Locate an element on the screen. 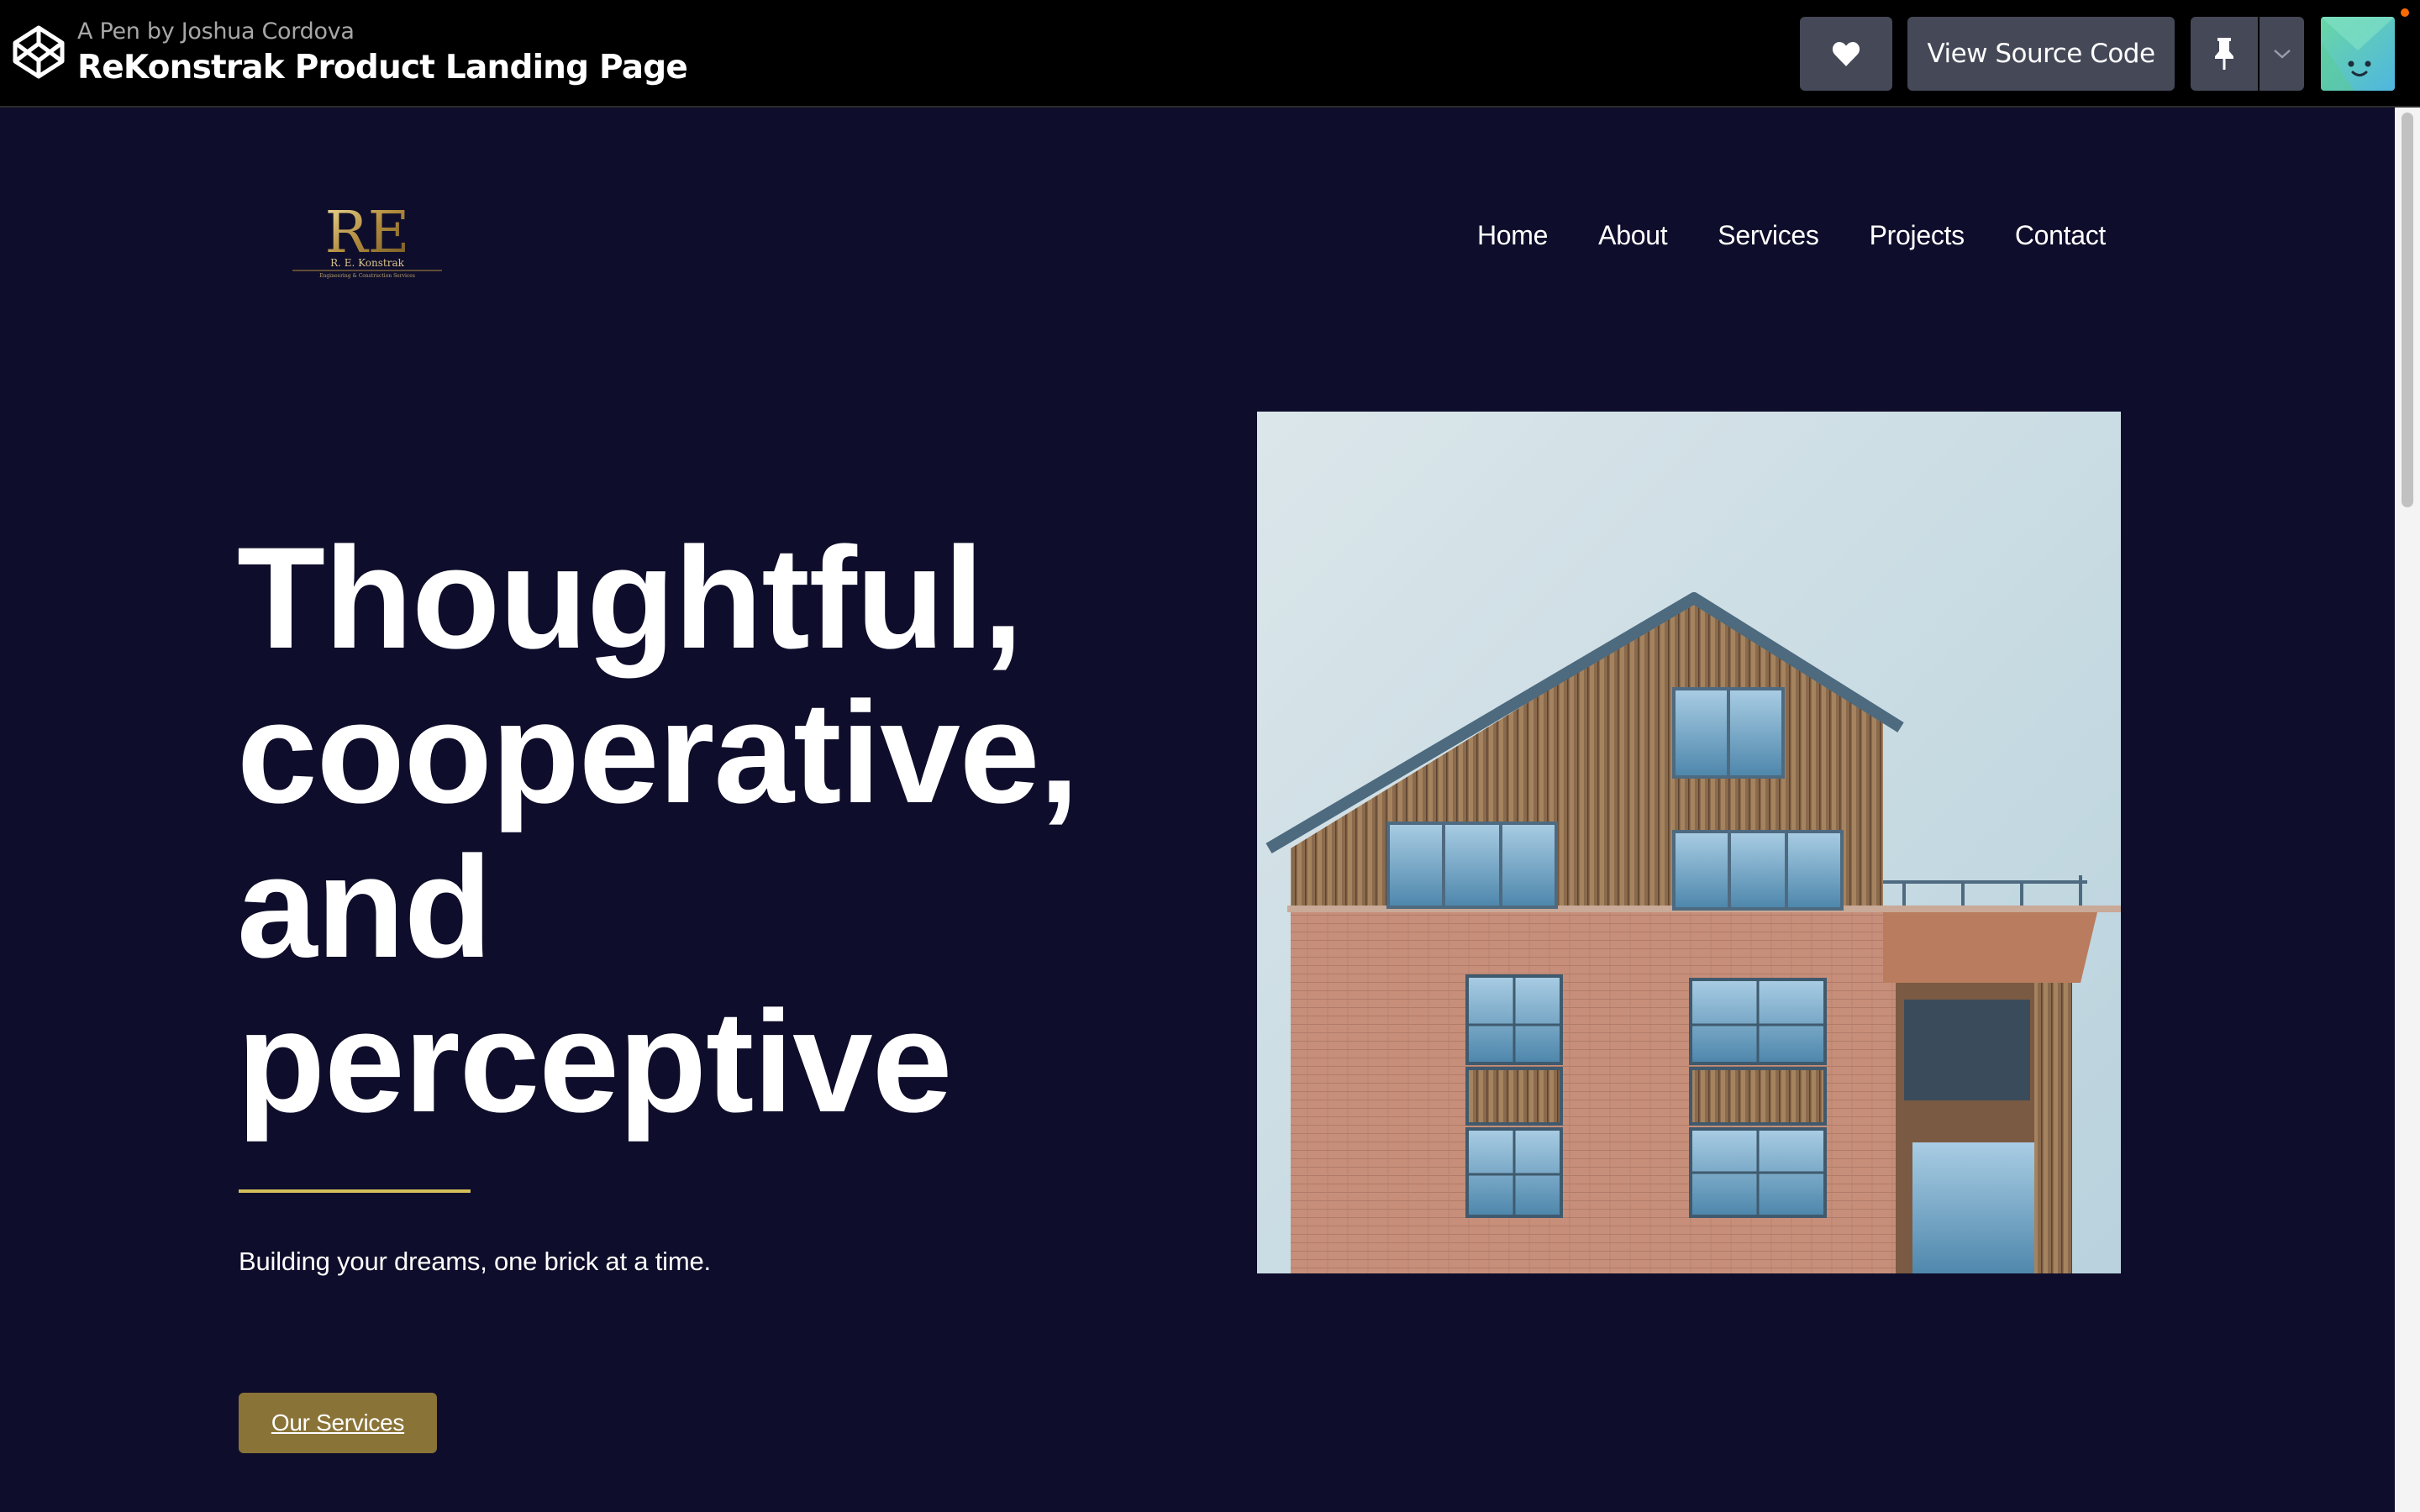 This screenshot has height=1512, width=2420. hero-title-line: Thoughtful, is located at coordinates (630, 598).